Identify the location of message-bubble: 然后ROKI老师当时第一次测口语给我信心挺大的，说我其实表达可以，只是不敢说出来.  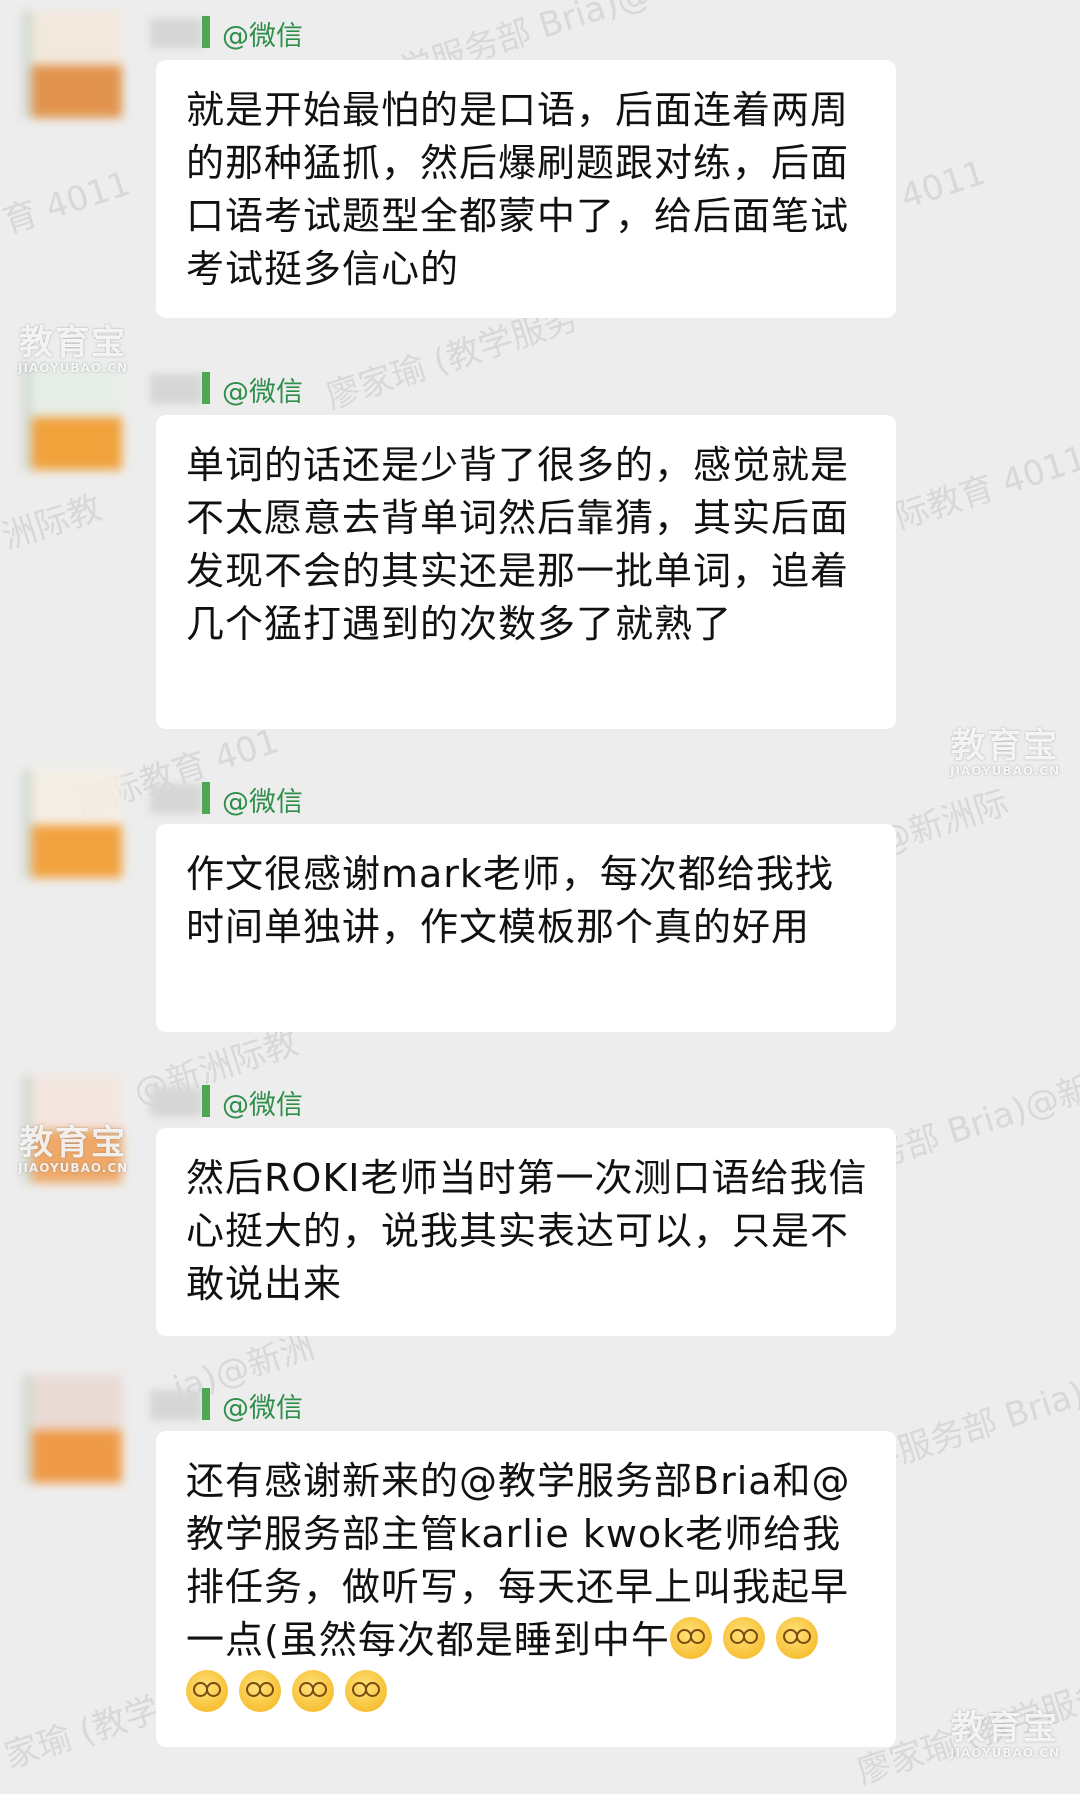
(526, 1232).